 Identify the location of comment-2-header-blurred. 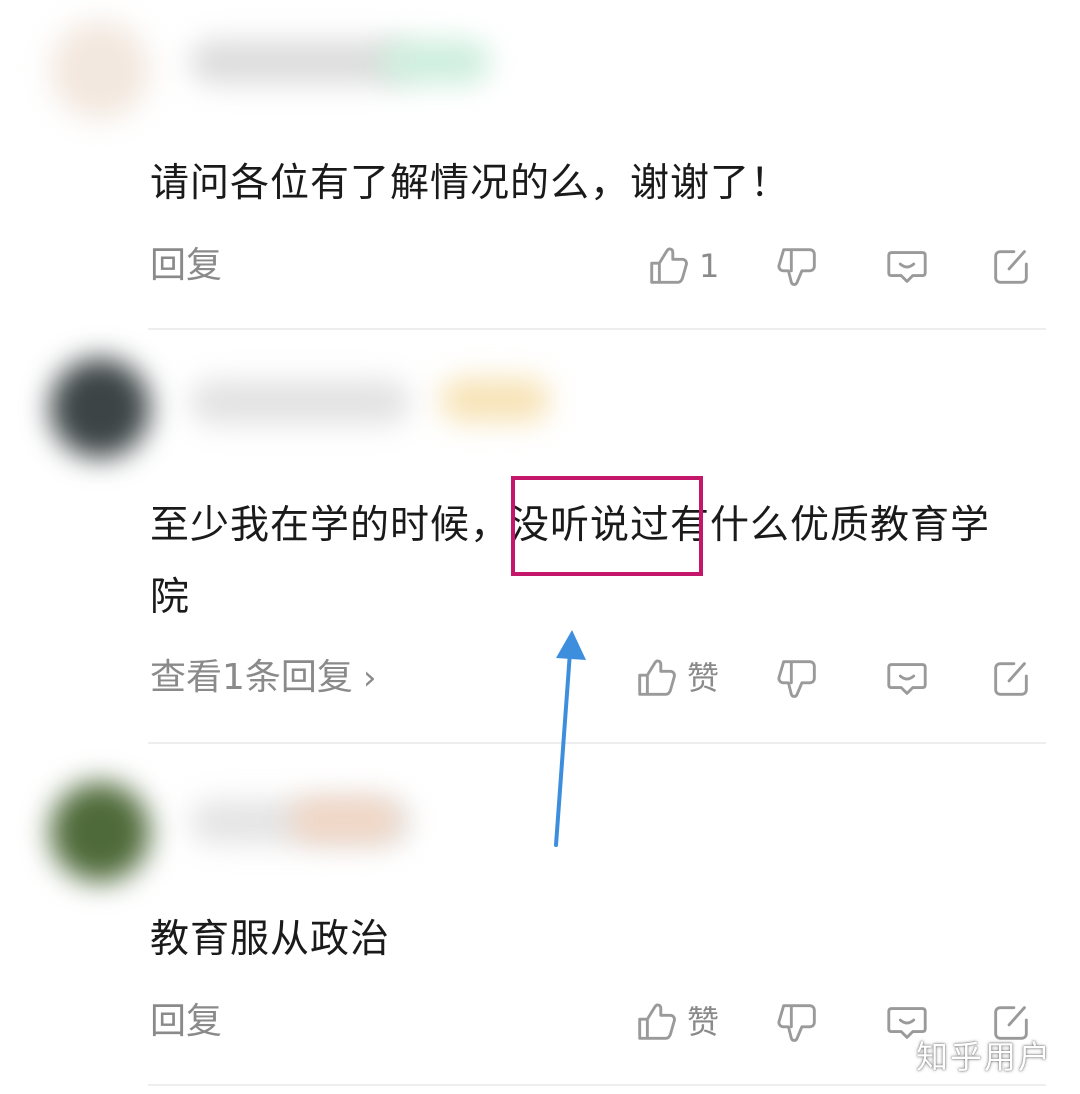
(285, 403).